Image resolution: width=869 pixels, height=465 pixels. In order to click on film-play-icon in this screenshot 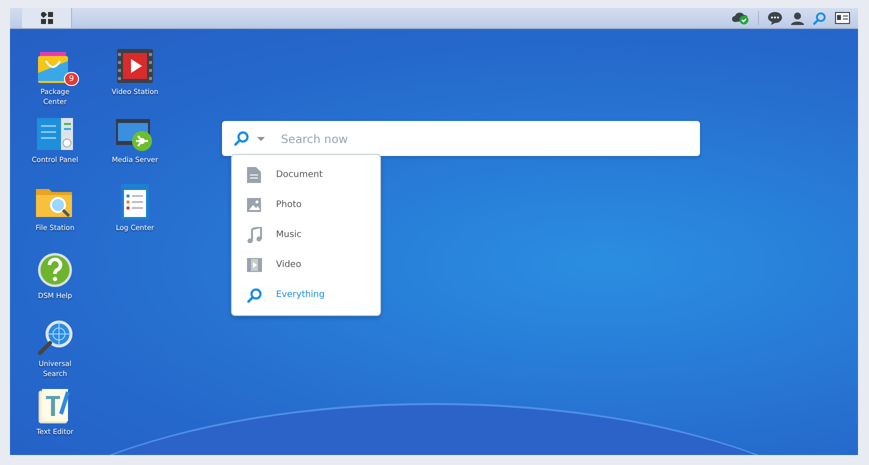, I will do `click(135, 66)`.